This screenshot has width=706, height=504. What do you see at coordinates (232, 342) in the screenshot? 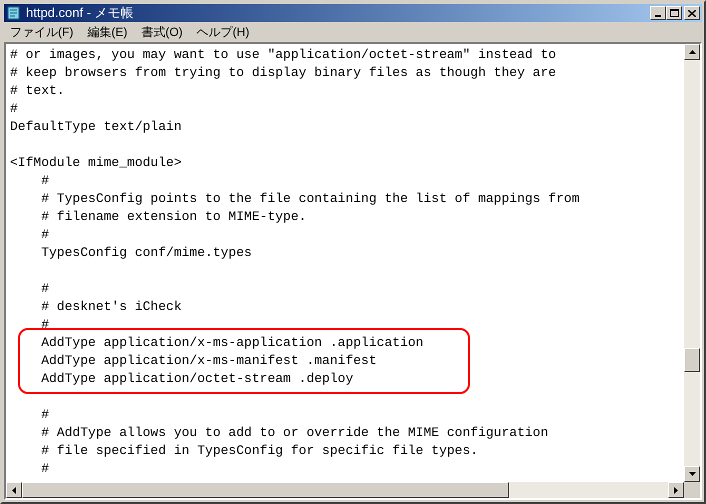
I see `text-line: AddType application/x-ms-application .application` at bounding box center [232, 342].